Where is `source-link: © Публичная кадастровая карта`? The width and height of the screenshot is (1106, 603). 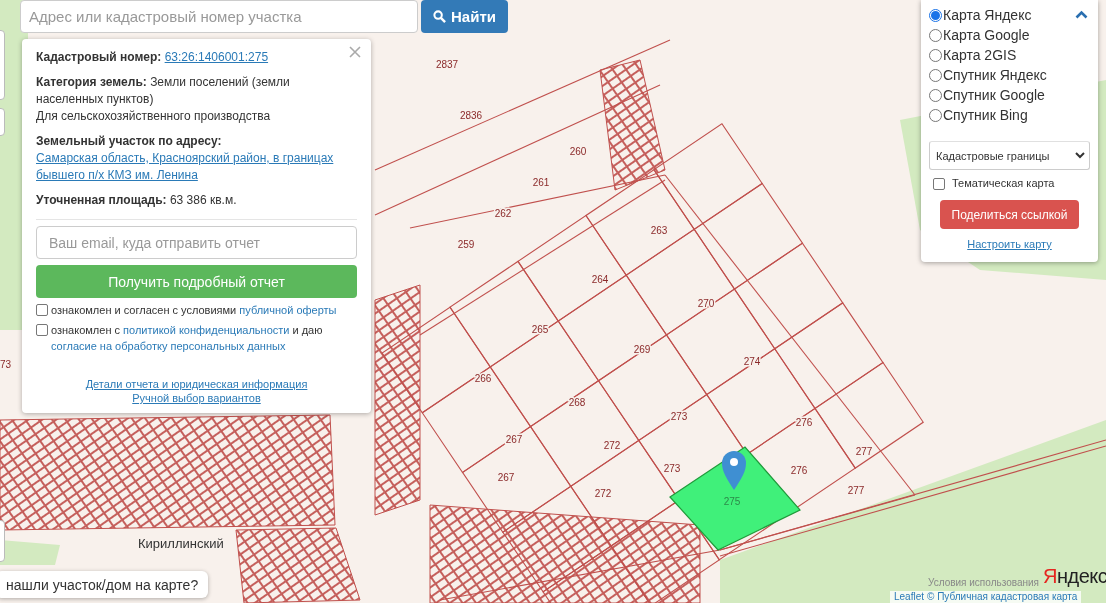 source-link: © Публичная кадастровая карта is located at coordinates (1002, 597).